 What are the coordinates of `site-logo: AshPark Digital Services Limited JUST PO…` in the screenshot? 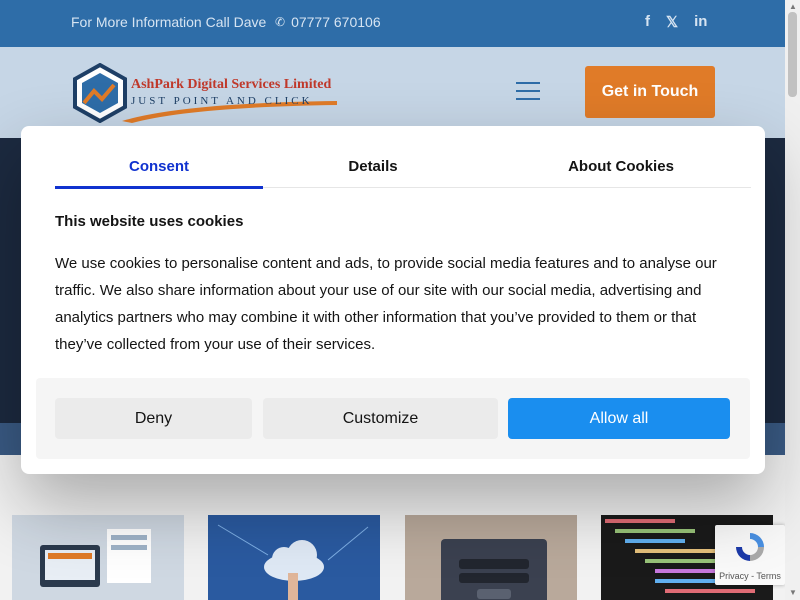 It's located at (205, 93).